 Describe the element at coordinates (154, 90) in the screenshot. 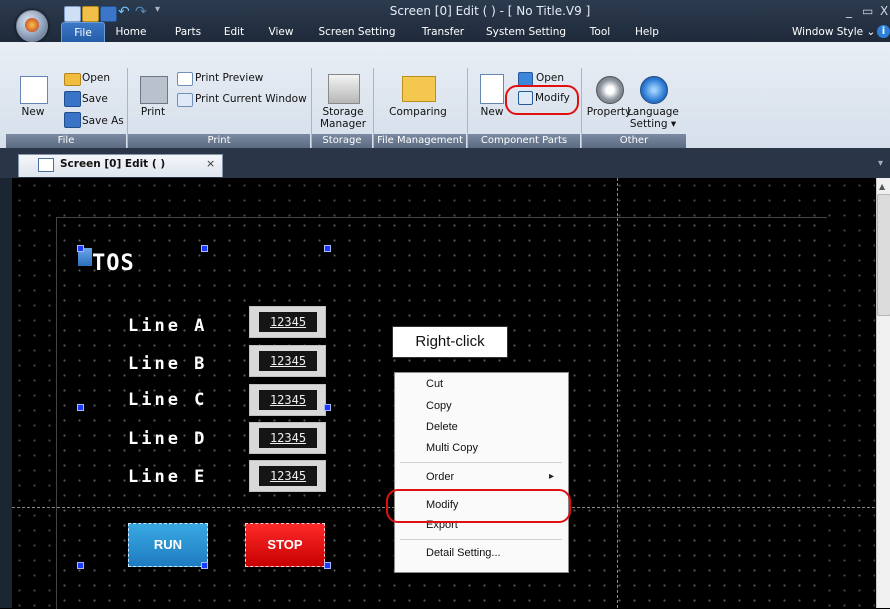

I see `printer-icon` at that location.